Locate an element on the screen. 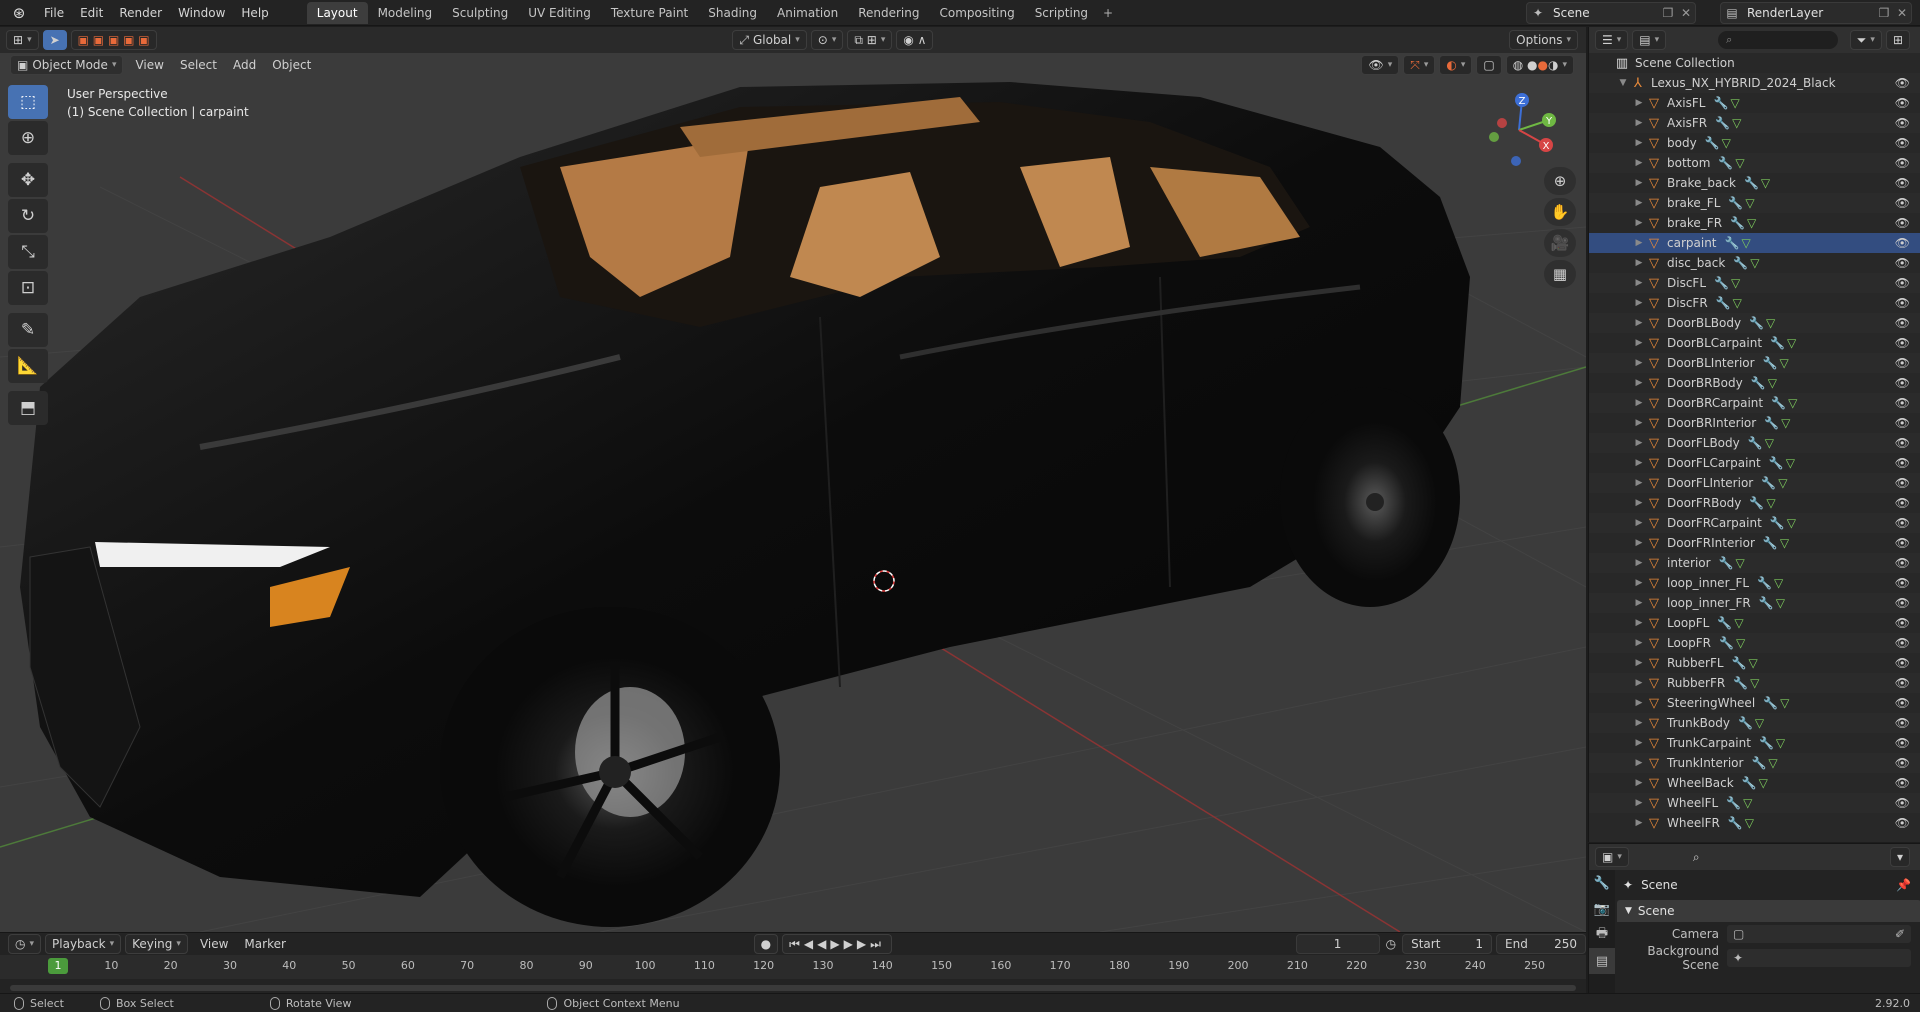 The width and height of the screenshot is (1920, 1012). pin-icon: 📌 is located at coordinates (1903, 885).